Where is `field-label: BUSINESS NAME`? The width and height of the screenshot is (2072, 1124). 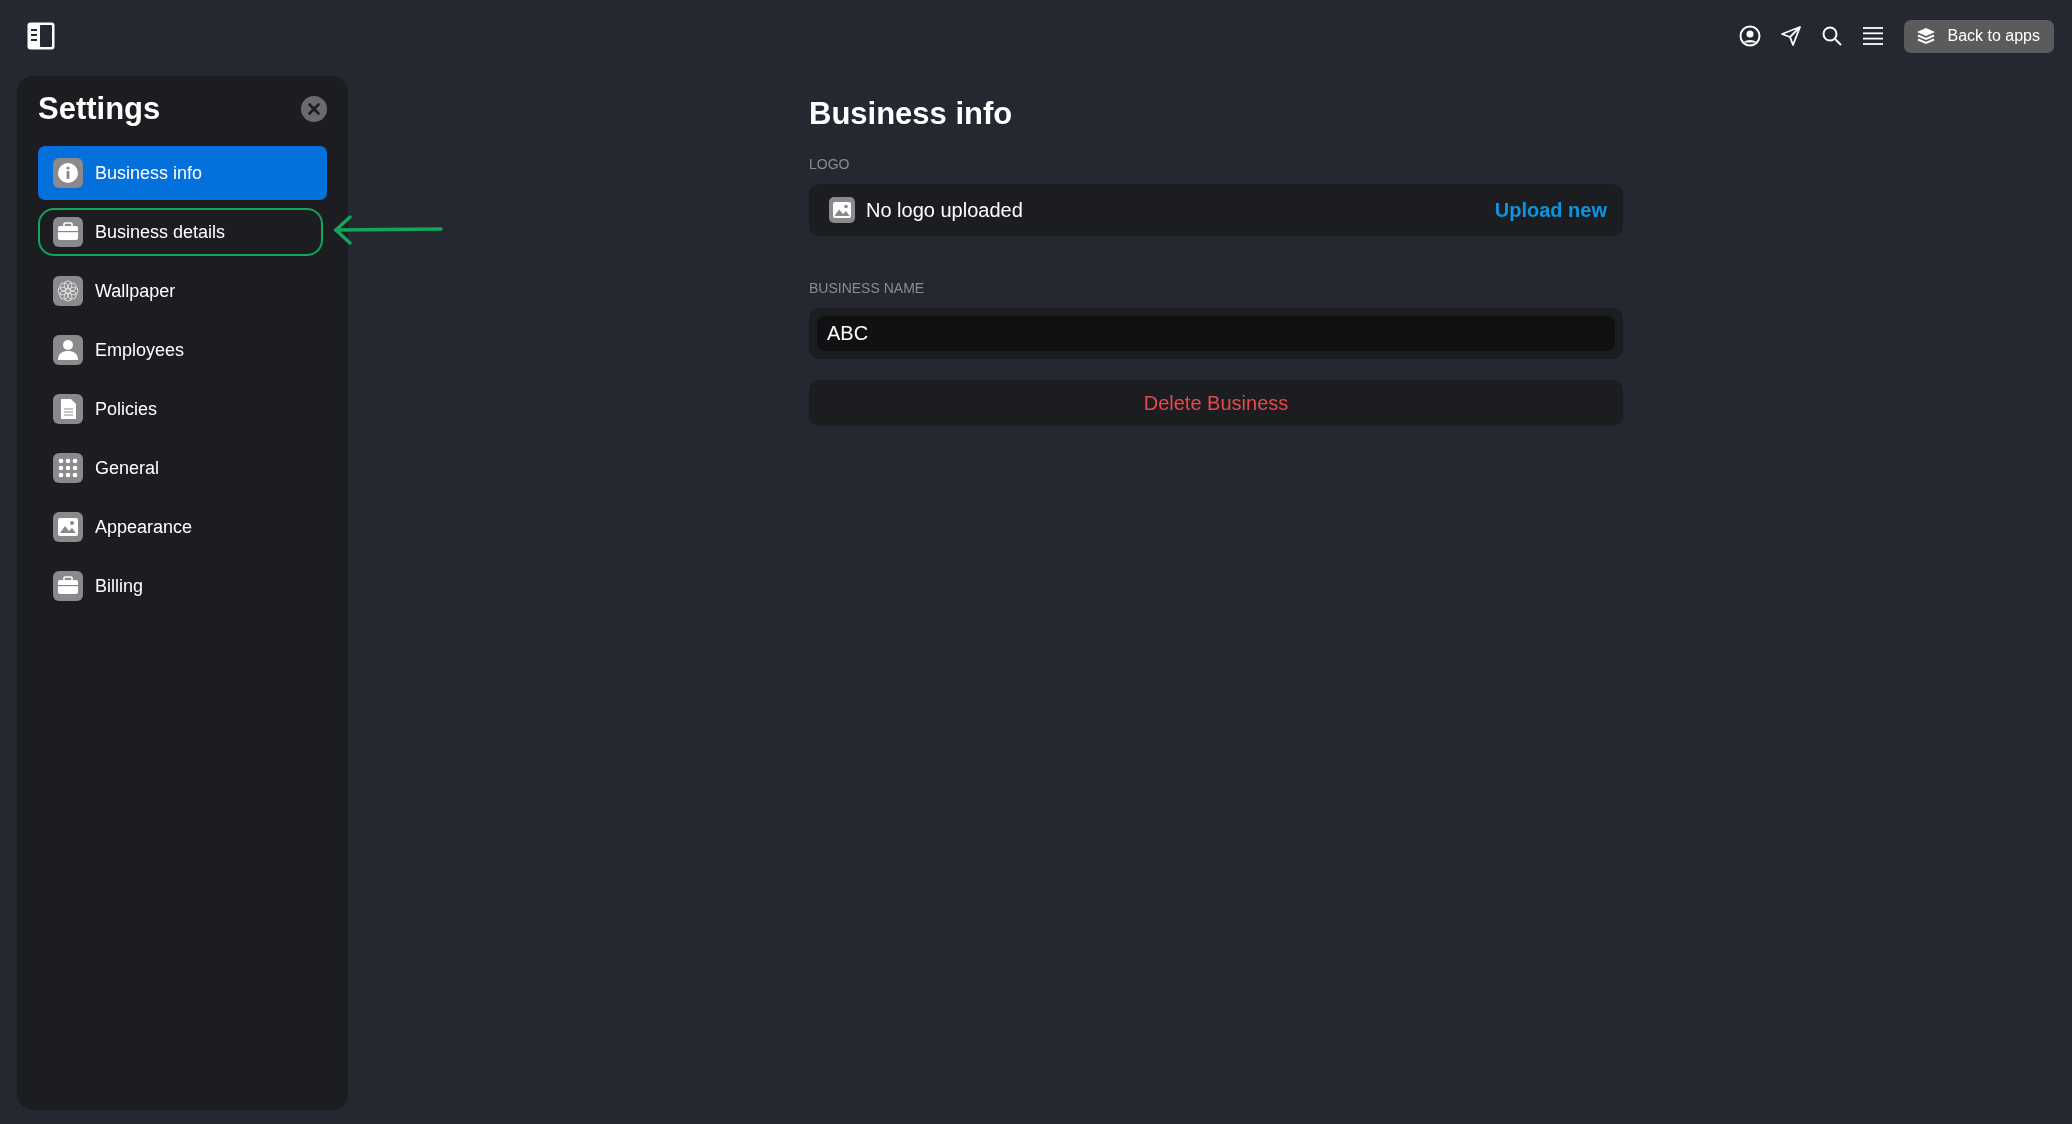
field-label: BUSINESS NAME is located at coordinates (867, 289).